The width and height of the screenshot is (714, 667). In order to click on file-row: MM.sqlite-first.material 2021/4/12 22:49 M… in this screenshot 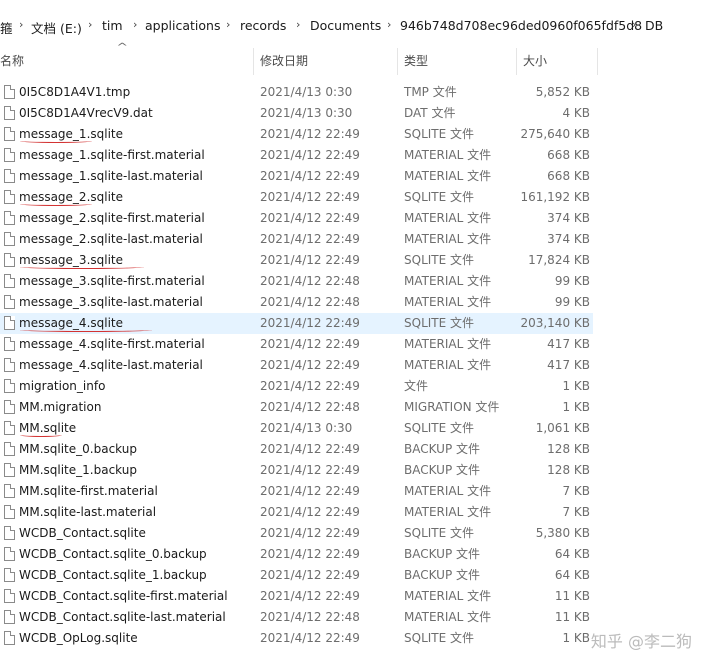, I will do `click(296, 491)`.